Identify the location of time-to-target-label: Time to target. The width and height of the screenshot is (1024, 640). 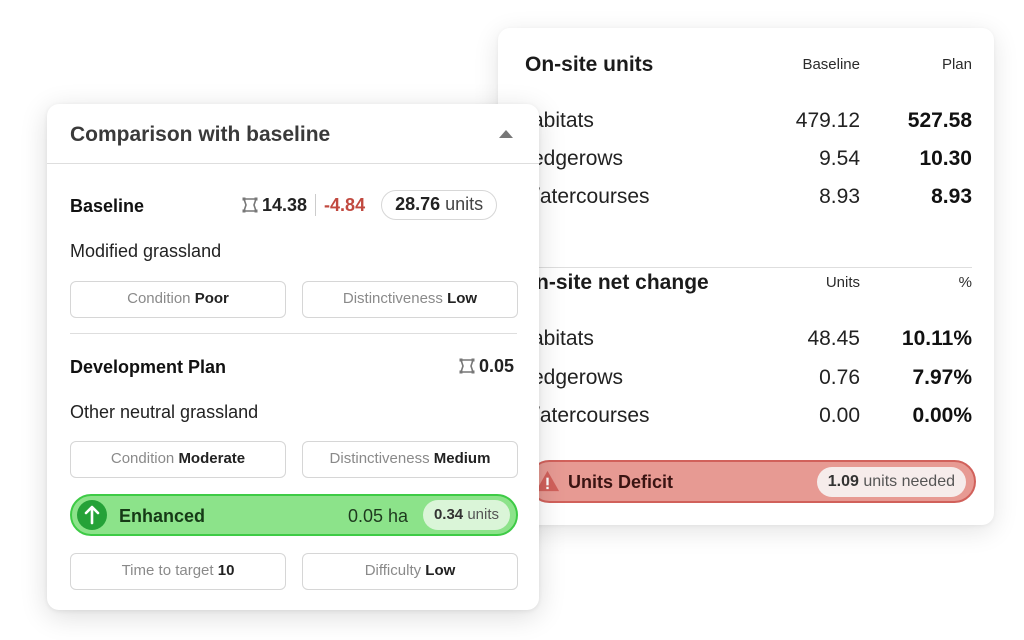
(167, 570).